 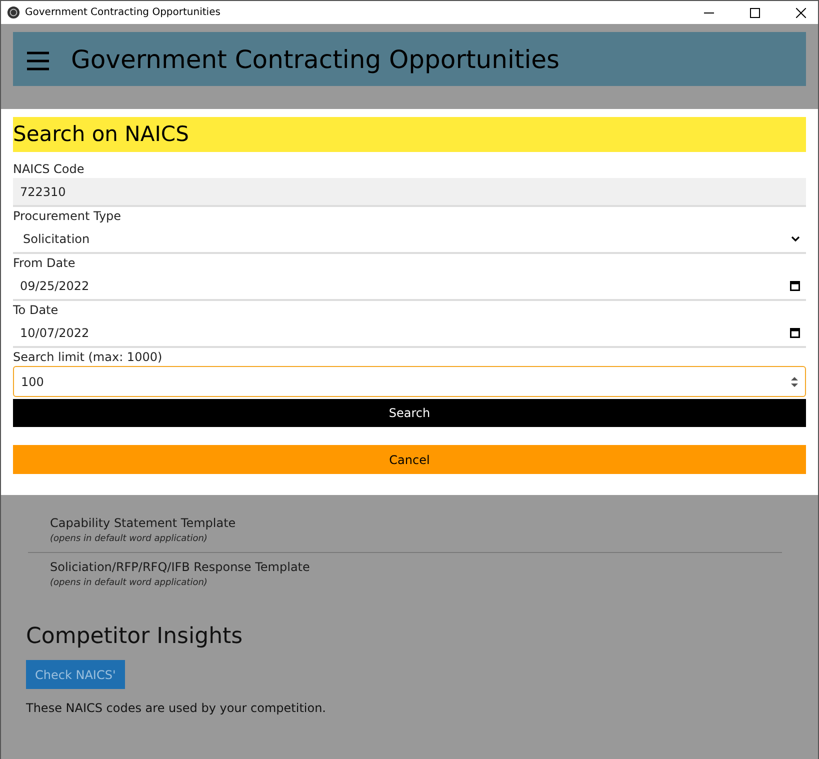 I want to click on app-title: Government Contracting Opportunities, so click(x=315, y=59).